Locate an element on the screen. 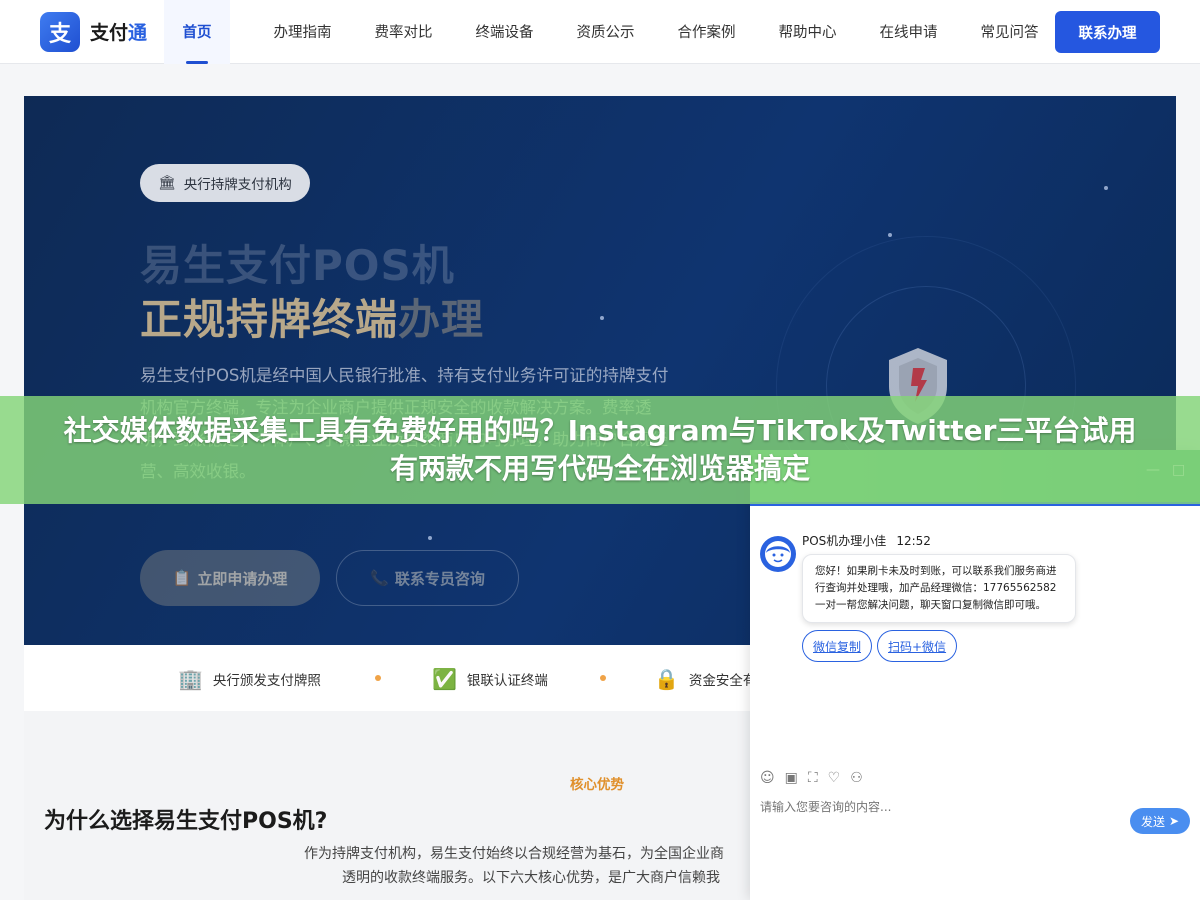  brand-name: 支付通 is located at coordinates (119, 33).